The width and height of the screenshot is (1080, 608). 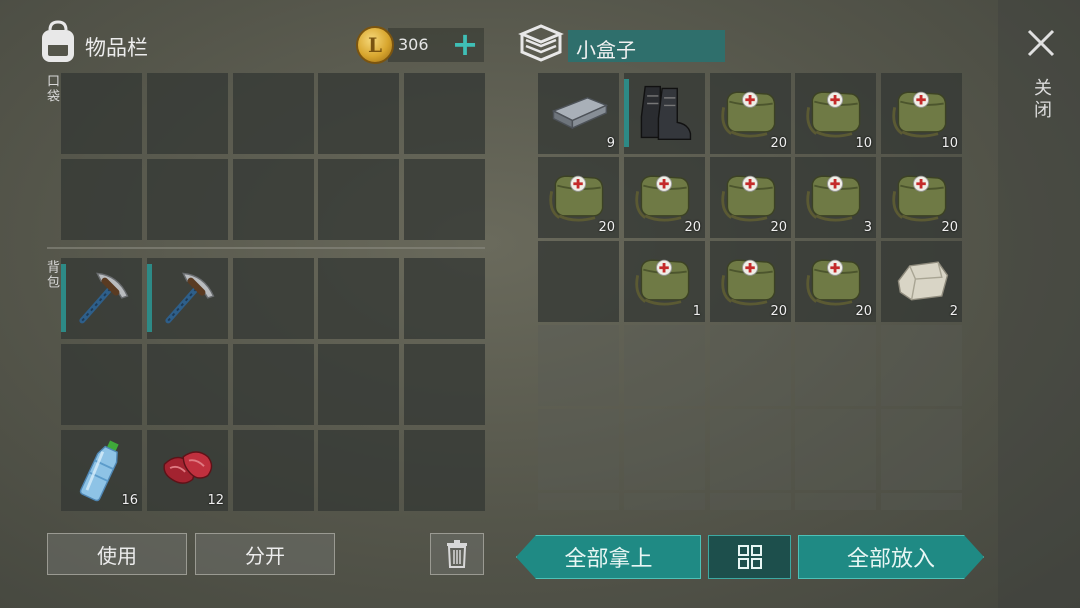 I want to click on backpack-slot: 12, so click(x=187, y=470).